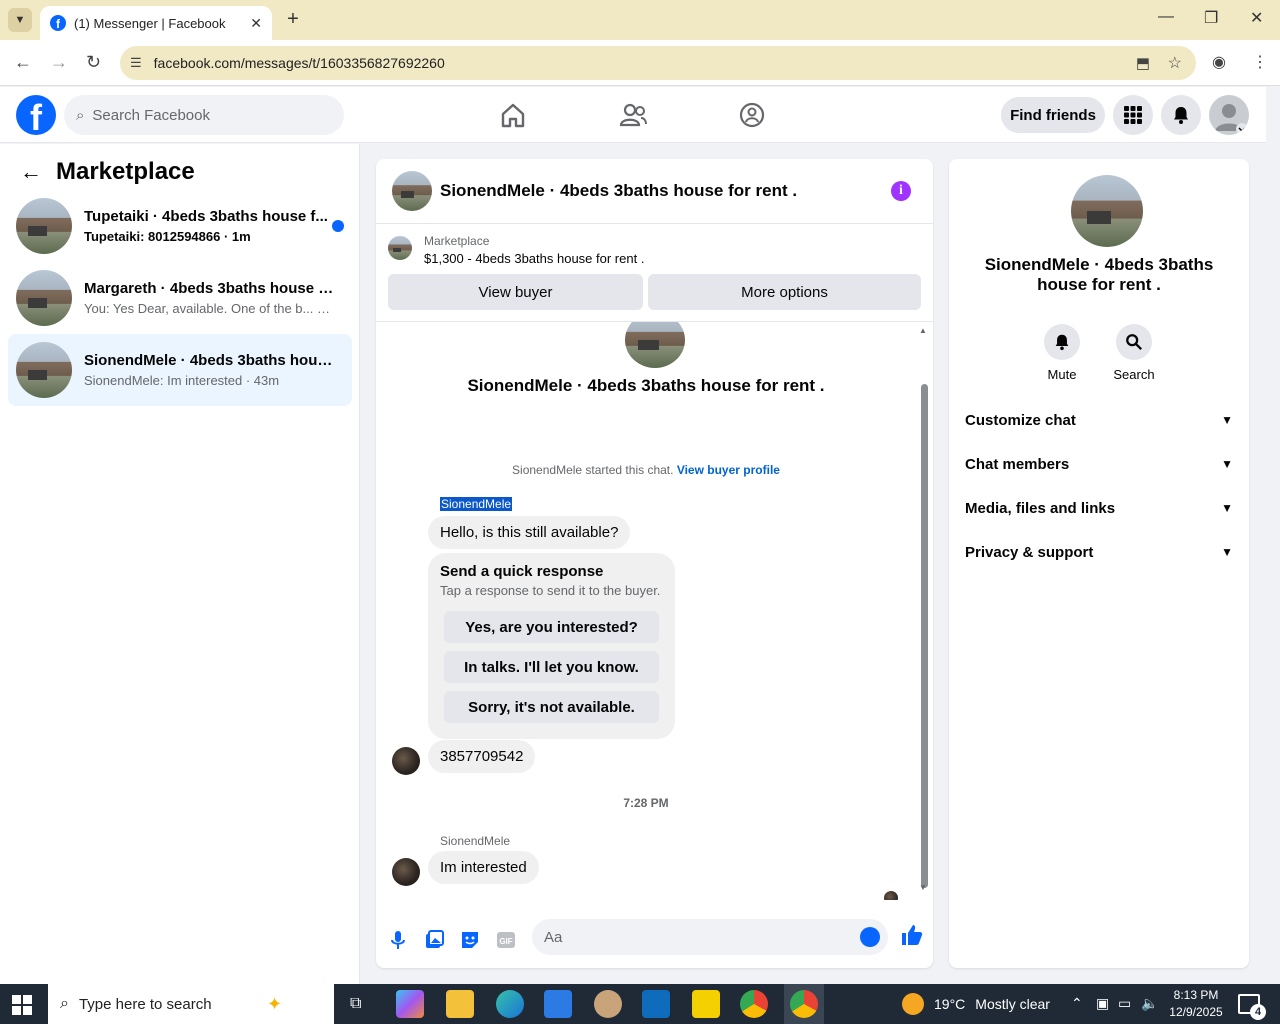  What do you see at coordinates (870, 937) in the screenshot?
I see `emoji-icon` at bounding box center [870, 937].